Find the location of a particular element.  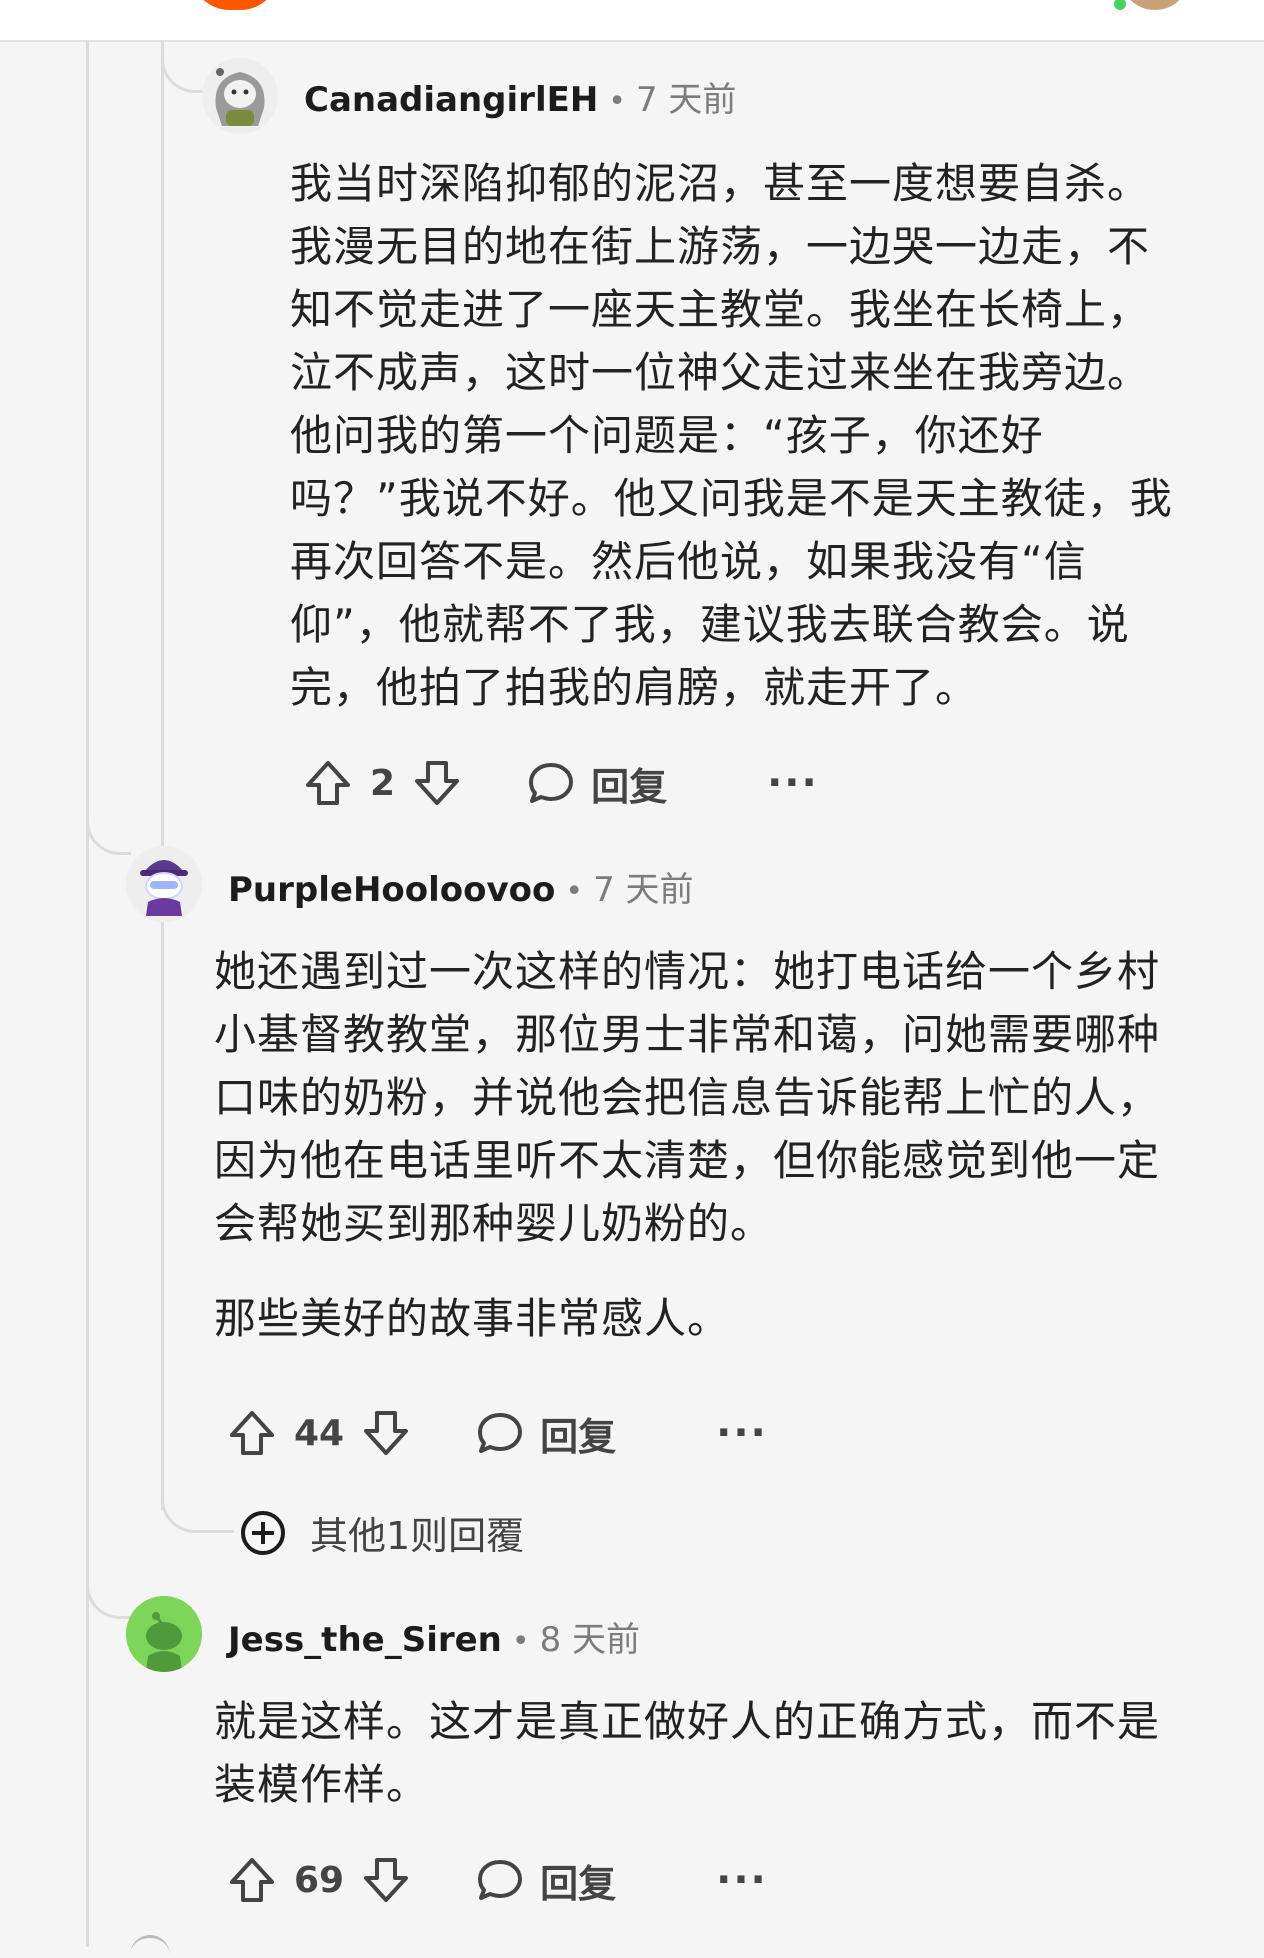

comment-actions: 2 回复 ··· is located at coordinates (559, 783).